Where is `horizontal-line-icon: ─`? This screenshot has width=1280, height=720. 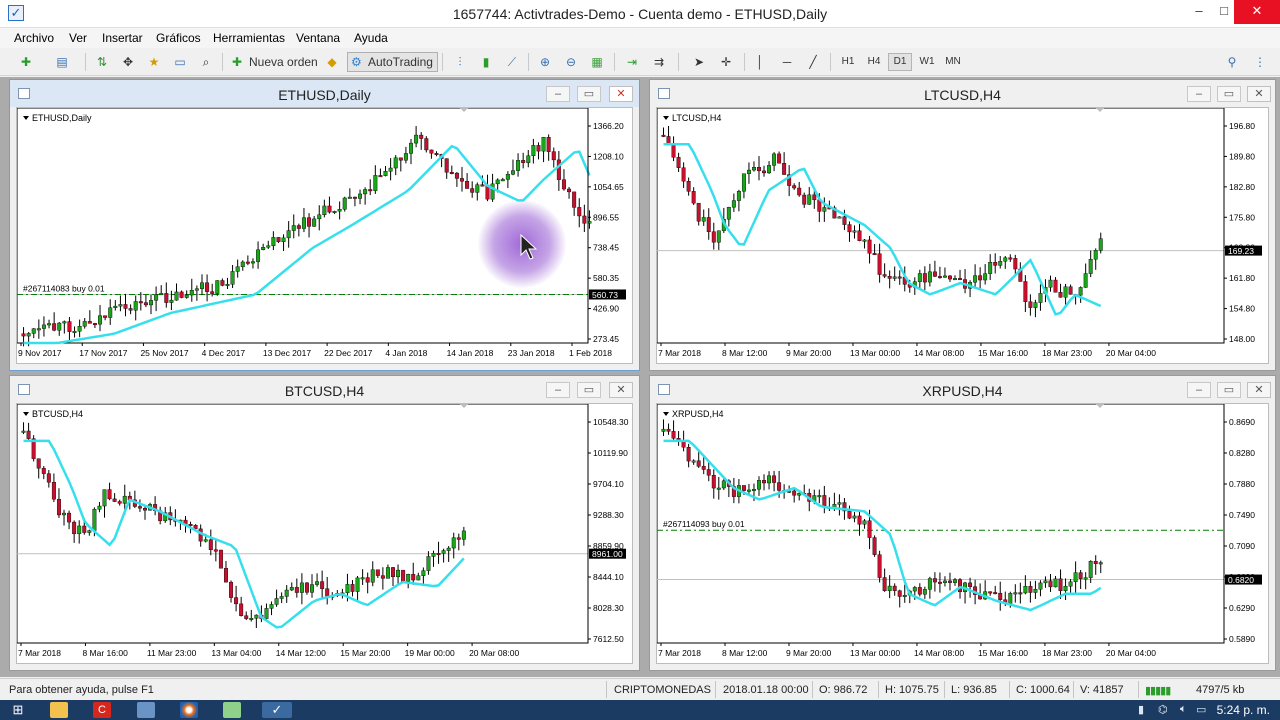 horizontal-line-icon: ─ is located at coordinates (787, 62).